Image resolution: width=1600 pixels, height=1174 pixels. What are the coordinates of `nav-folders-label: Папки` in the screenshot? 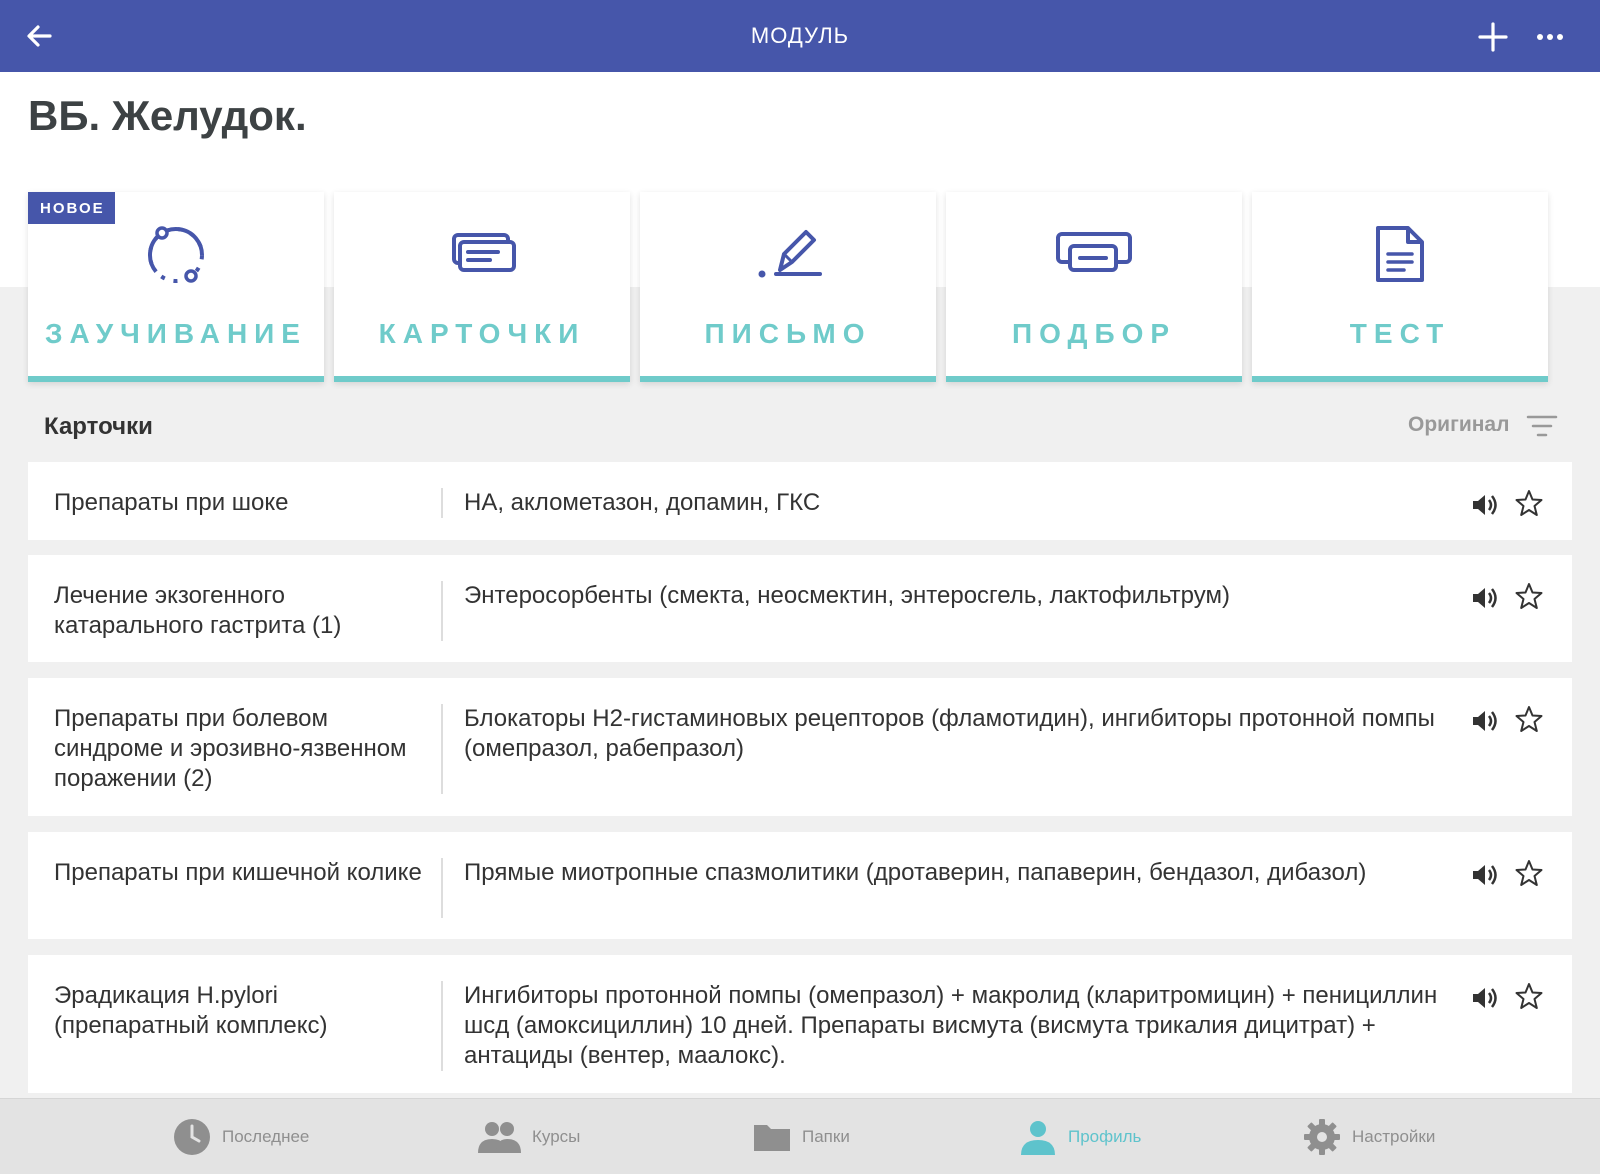 It's located at (826, 1136).